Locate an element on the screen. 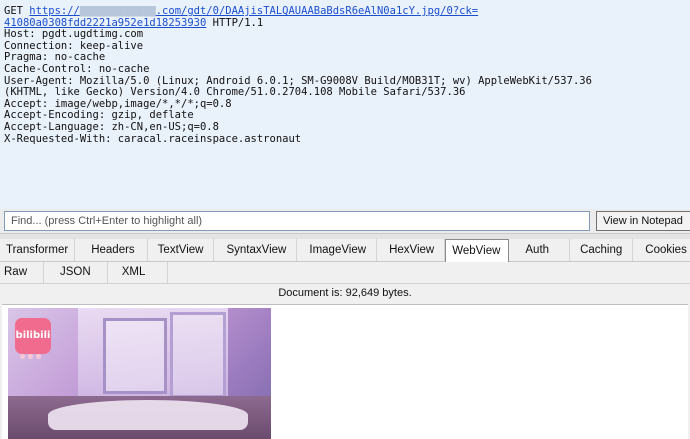 The image size is (690, 439). redacted-url-part: ████████████ is located at coordinates (117, 11).